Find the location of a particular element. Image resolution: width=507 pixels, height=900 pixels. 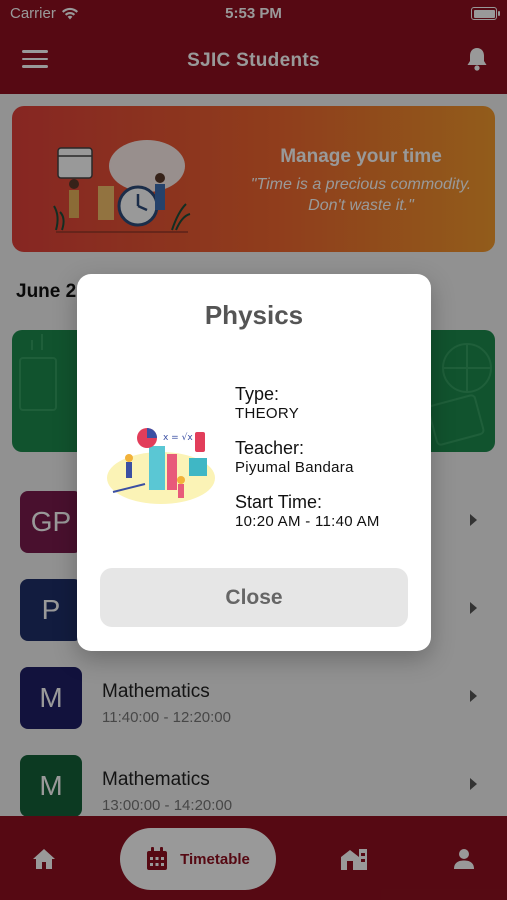

start-time-value: 10:20 AM - 11:40 AM is located at coordinates (307, 521).